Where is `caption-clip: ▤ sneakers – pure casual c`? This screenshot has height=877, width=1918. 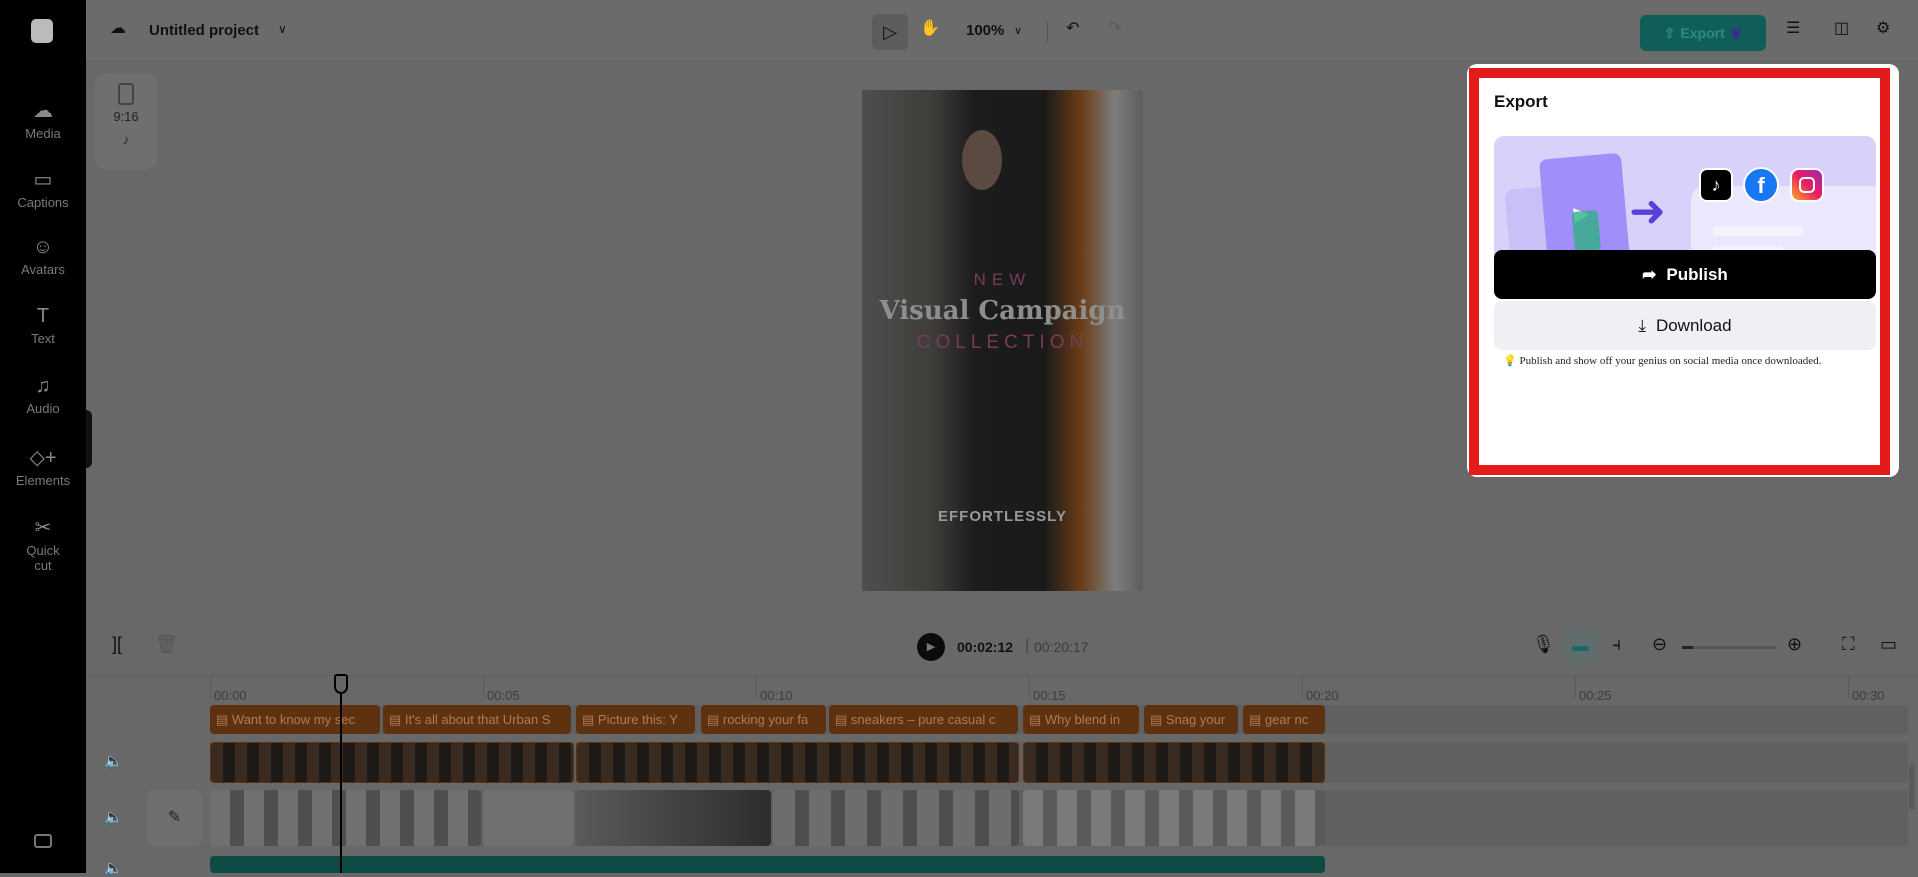 caption-clip: ▤ sneakers – pure casual c is located at coordinates (923, 719).